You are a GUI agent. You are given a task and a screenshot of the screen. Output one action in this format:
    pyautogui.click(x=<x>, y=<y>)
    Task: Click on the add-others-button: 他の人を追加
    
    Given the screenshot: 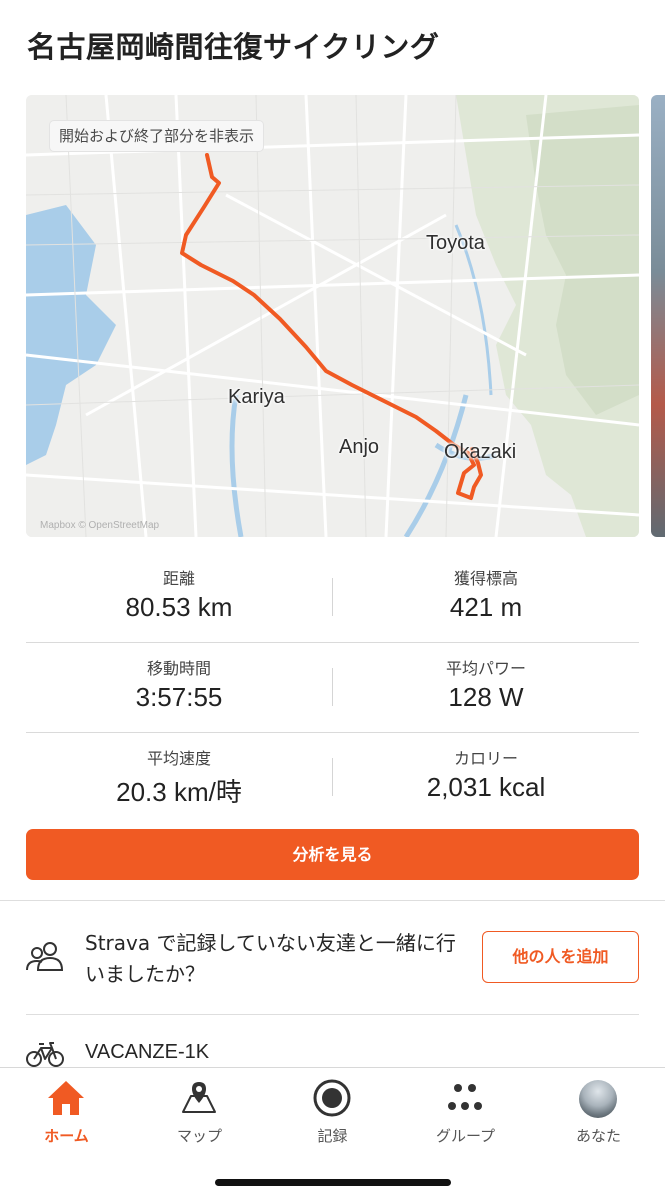 What is the action you would take?
    pyautogui.click(x=560, y=957)
    